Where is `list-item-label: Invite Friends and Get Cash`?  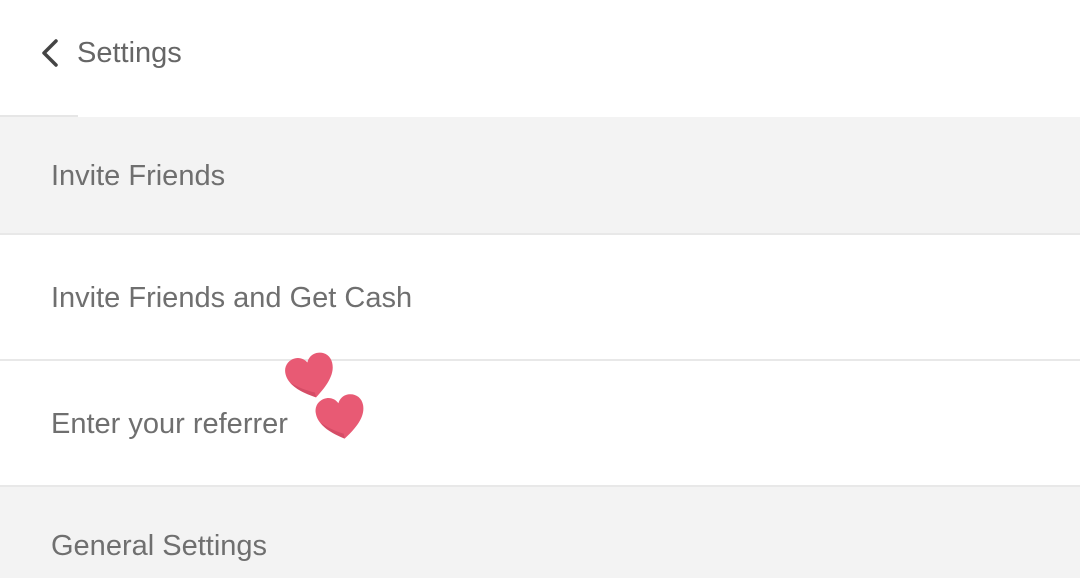 list-item-label: Invite Friends and Get Cash is located at coordinates (232, 298).